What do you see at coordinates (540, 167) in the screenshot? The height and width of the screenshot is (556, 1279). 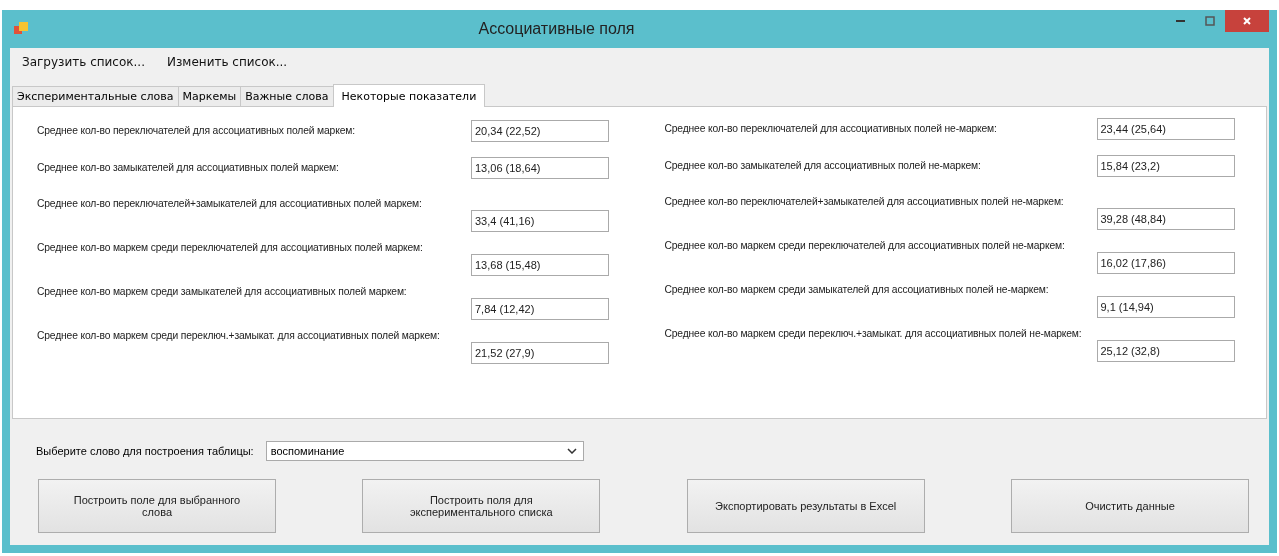 I see `stat-field: 13,06 (18,64)` at bounding box center [540, 167].